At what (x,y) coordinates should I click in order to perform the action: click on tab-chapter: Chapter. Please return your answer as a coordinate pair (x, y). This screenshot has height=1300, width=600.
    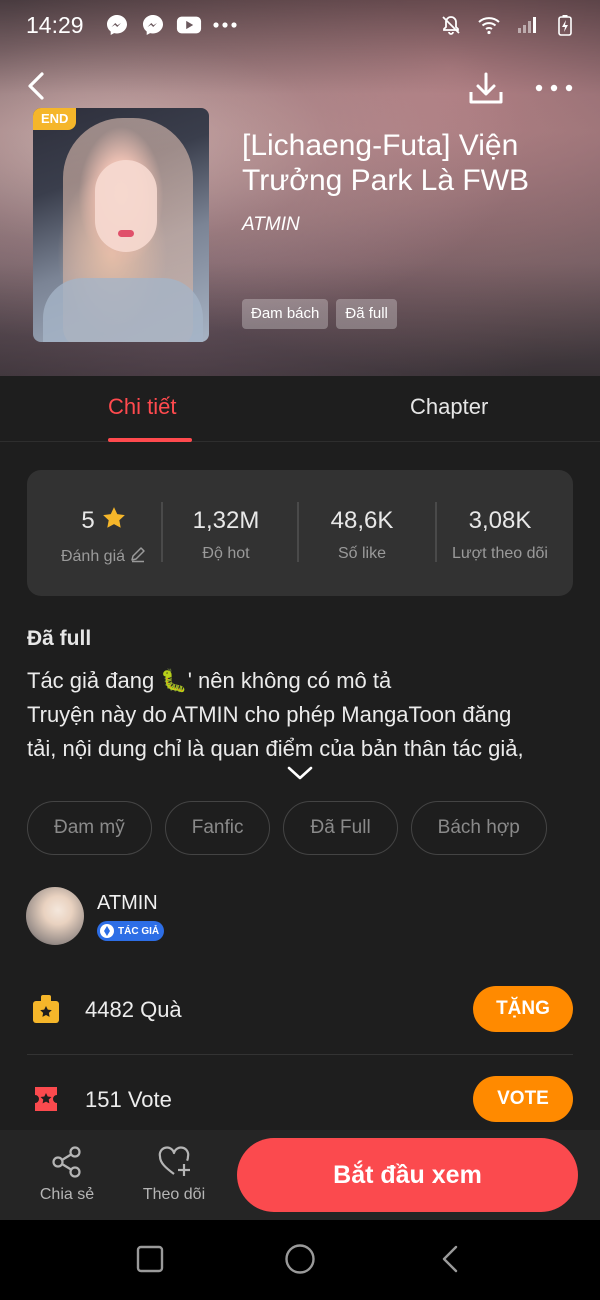
    Looking at the image, I should click on (449, 407).